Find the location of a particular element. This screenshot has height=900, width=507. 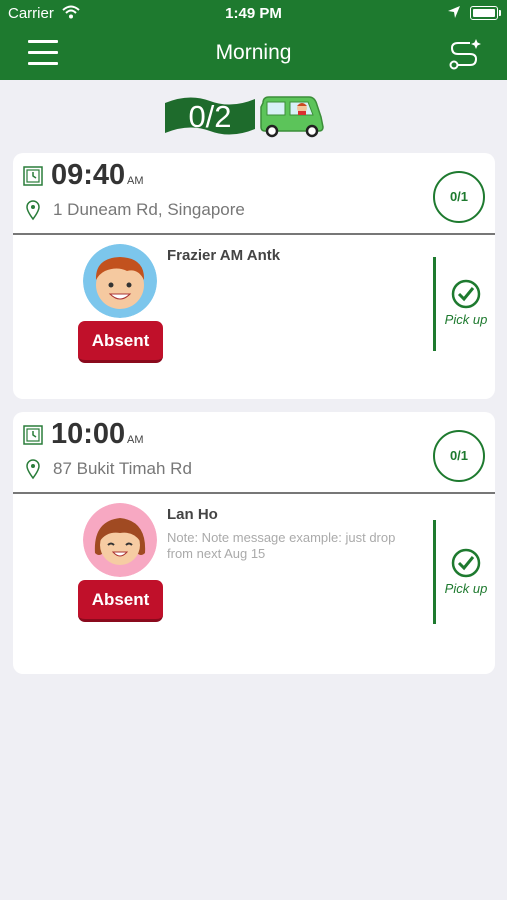

status-bar: Carrier 1:49 PM is located at coordinates (253, 14).